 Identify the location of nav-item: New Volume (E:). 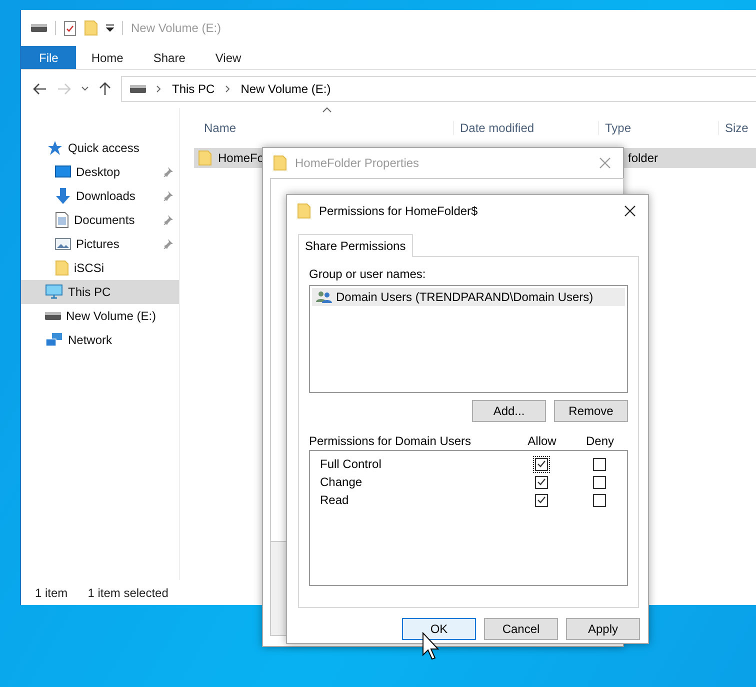
(100, 316).